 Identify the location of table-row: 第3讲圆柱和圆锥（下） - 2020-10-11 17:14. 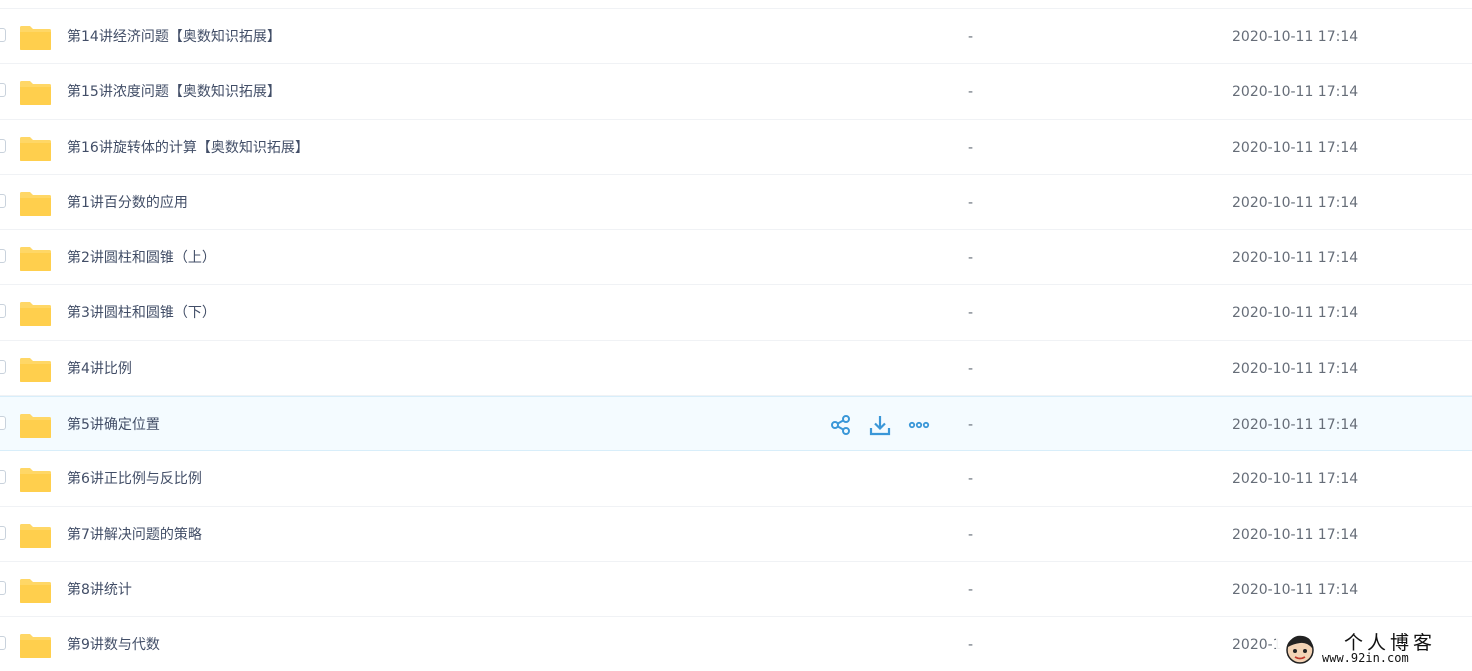
(736, 313).